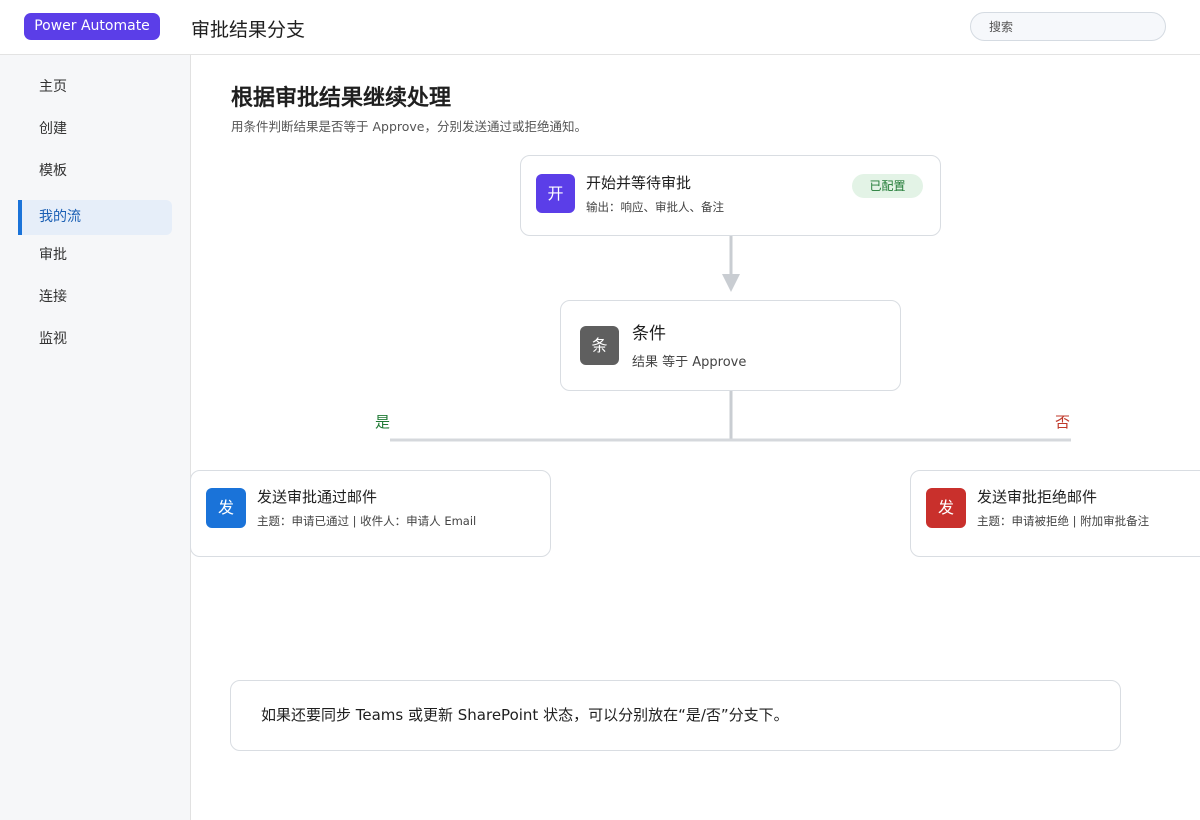  I want to click on trigger-card: 开 开始并等待审批 输出：响应、审批人、备注 已配置, so click(730, 195).